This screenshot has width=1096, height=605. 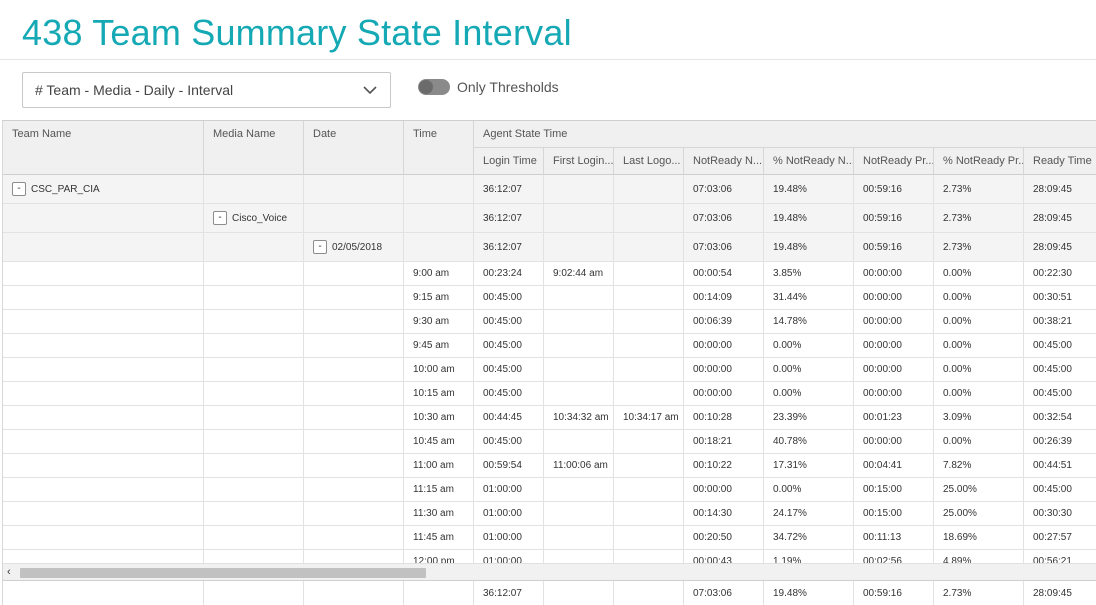 I want to click on horizontal-scrollbar: ‹, so click(x=549, y=571).